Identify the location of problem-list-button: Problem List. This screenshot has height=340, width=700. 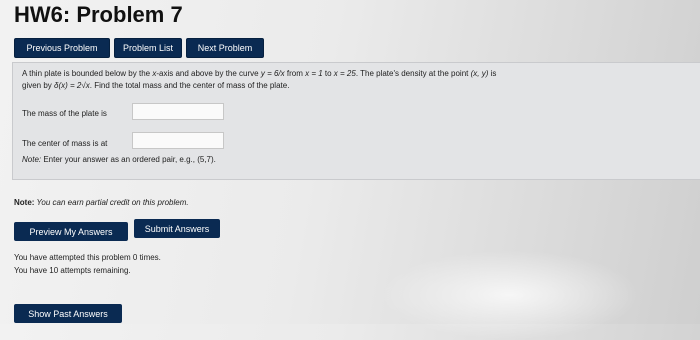
(148, 48).